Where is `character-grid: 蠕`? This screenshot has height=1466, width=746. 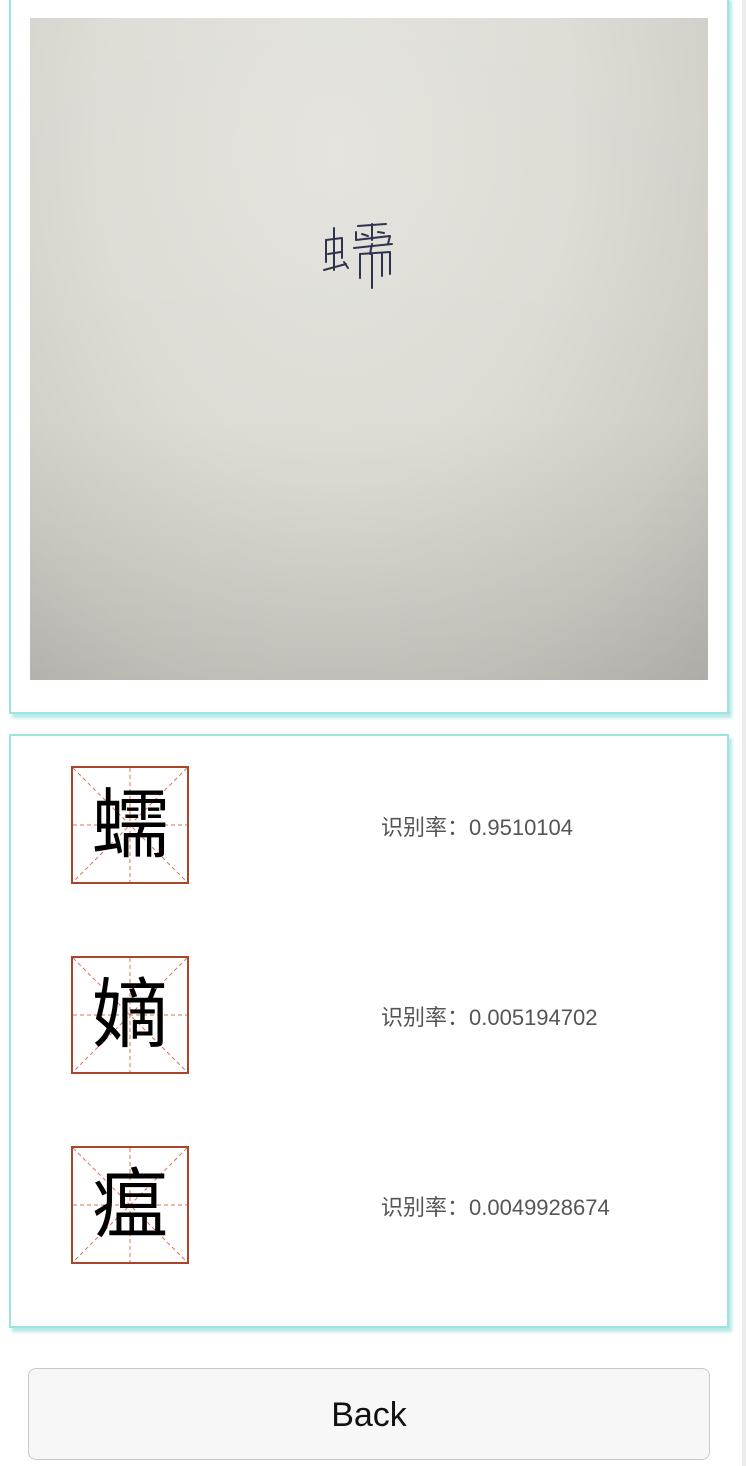 character-grid: 蠕 is located at coordinates (130, 825).